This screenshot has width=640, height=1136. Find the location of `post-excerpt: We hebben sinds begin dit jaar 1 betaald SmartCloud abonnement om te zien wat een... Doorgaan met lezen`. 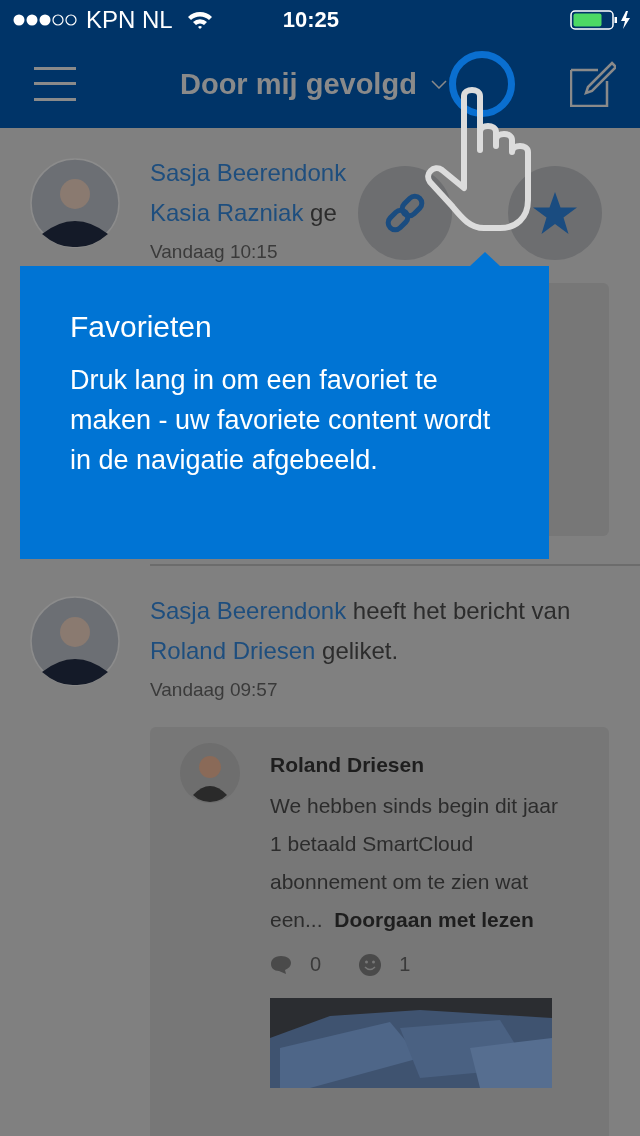

post-excerpt: We hebben sinds begin dit jaar 1 betaald SmartCloud abonnement om te zien wat een... Doorgaan met lezen is located at coordinates (414, 863).